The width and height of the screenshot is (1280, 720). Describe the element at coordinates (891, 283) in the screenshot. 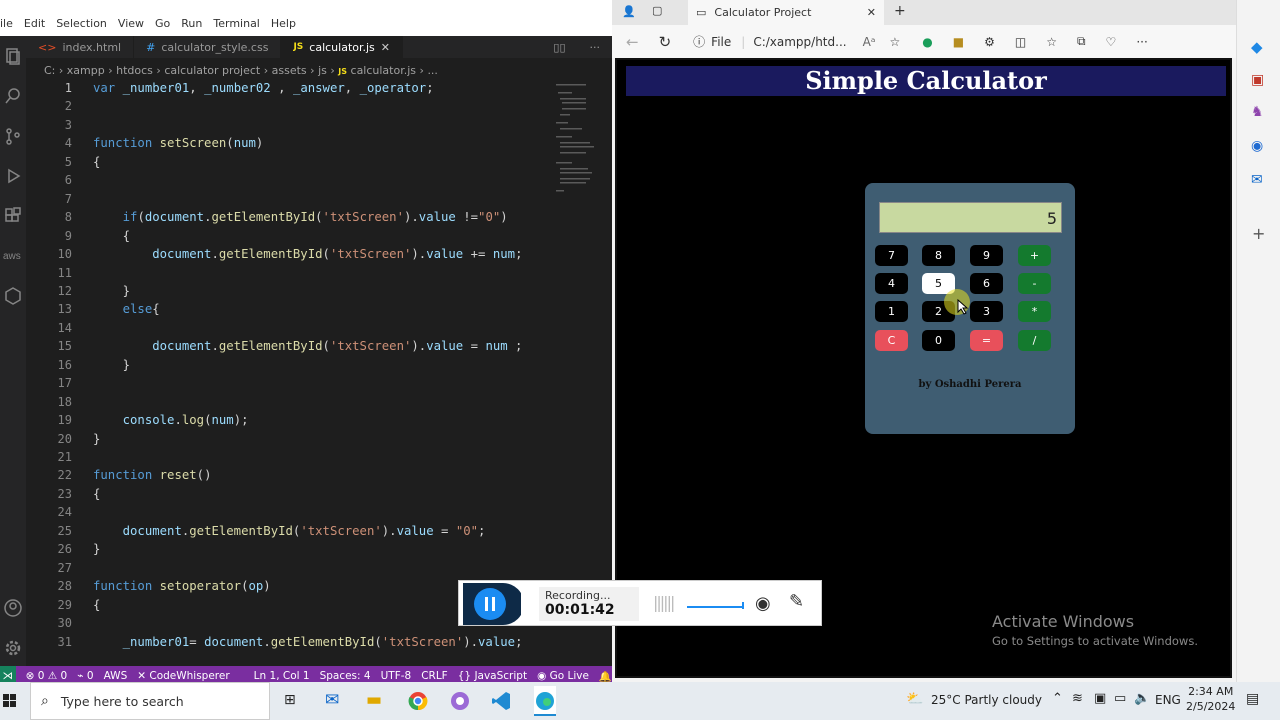

I see `key-4-button: 4` at that location.